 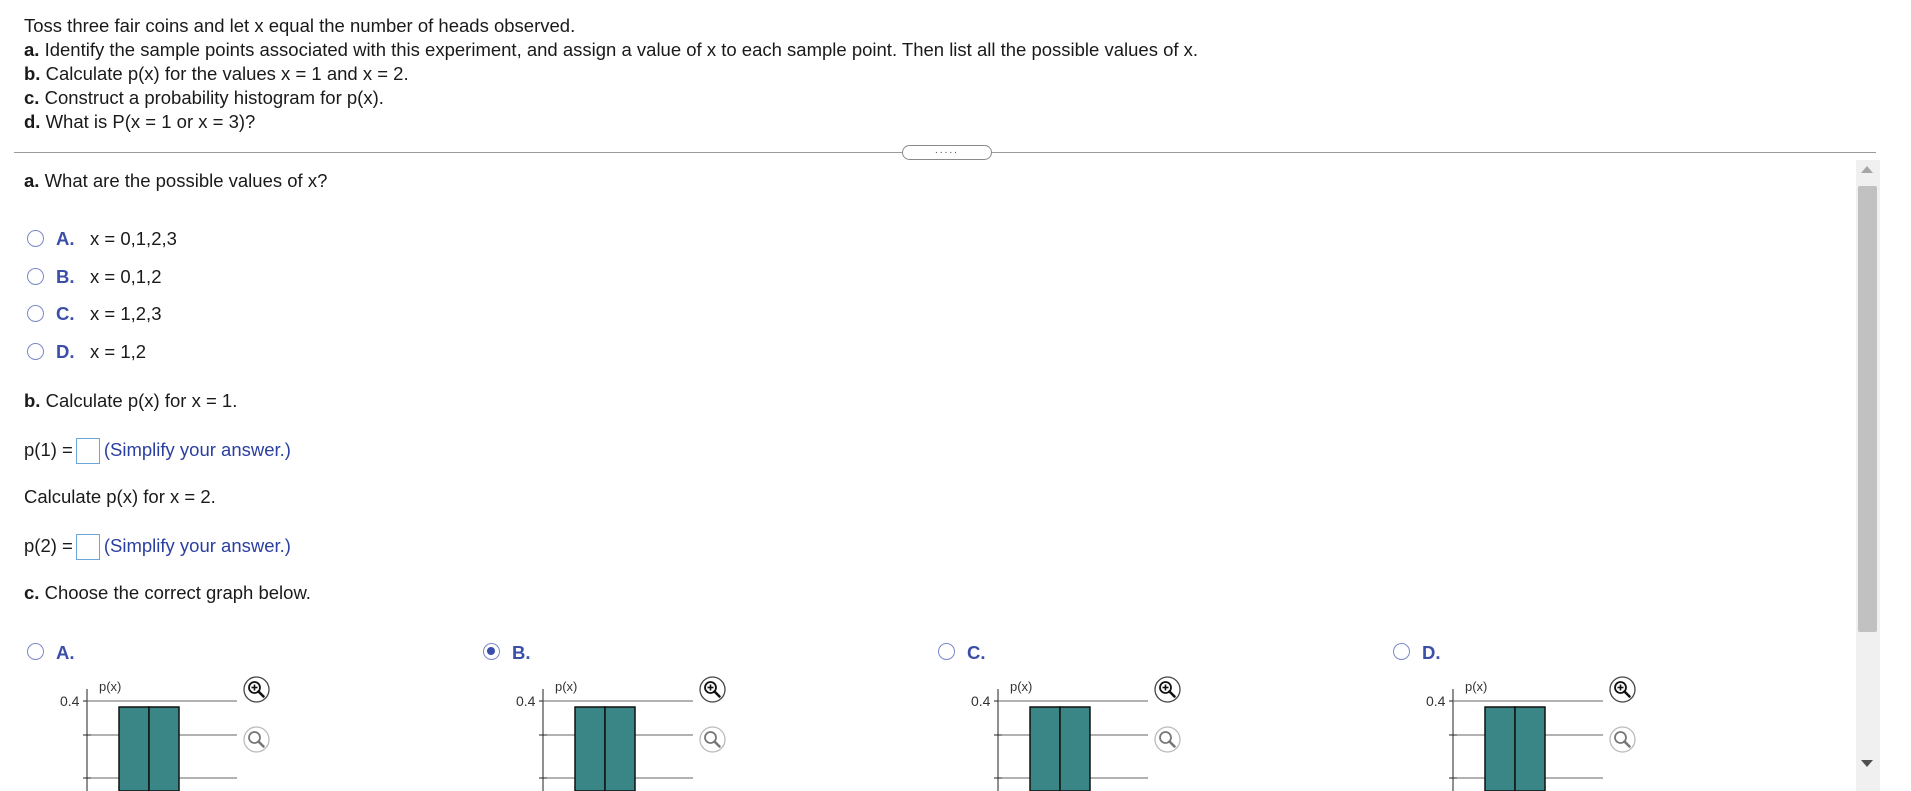 What do you see at coordinates (120, 496) in the screenshot?
I see `part-b-prompt-2: Calculate p(x) for x = 2.` at bounding box center [120, 496].